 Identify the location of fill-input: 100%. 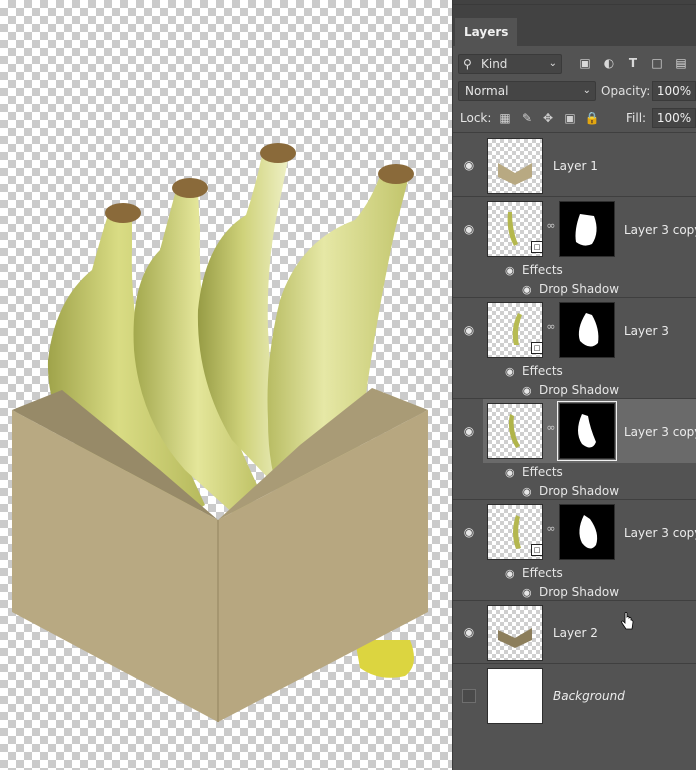
(674, 118).